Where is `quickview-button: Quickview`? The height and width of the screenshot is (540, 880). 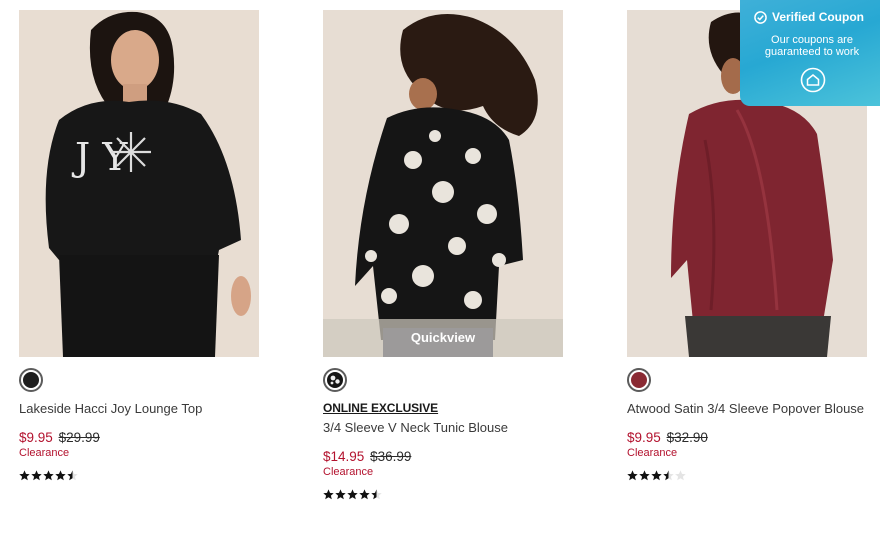 quickview-button: Quickview is located at coordinates (443, 338).